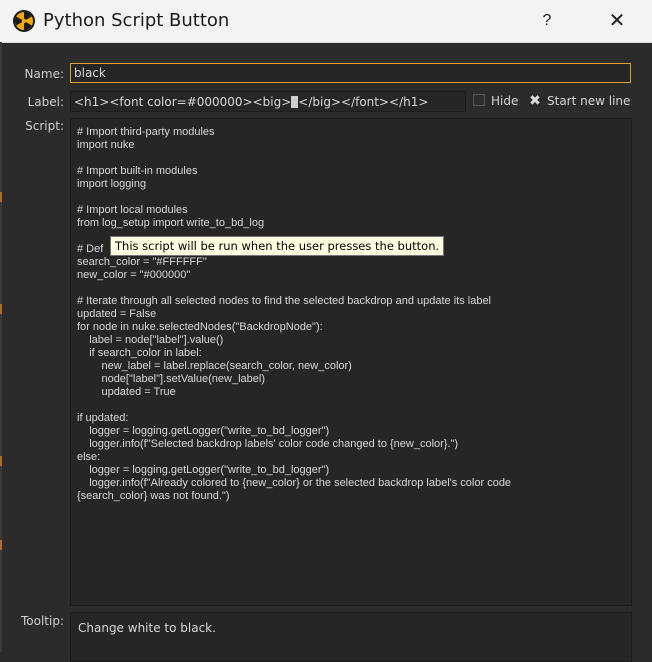 The width and height of the screenshot is (652, 662). Describe the element at coordinates (351, 637) in the screenshot. I see `tooltip-field: Change white to black.` at that location.